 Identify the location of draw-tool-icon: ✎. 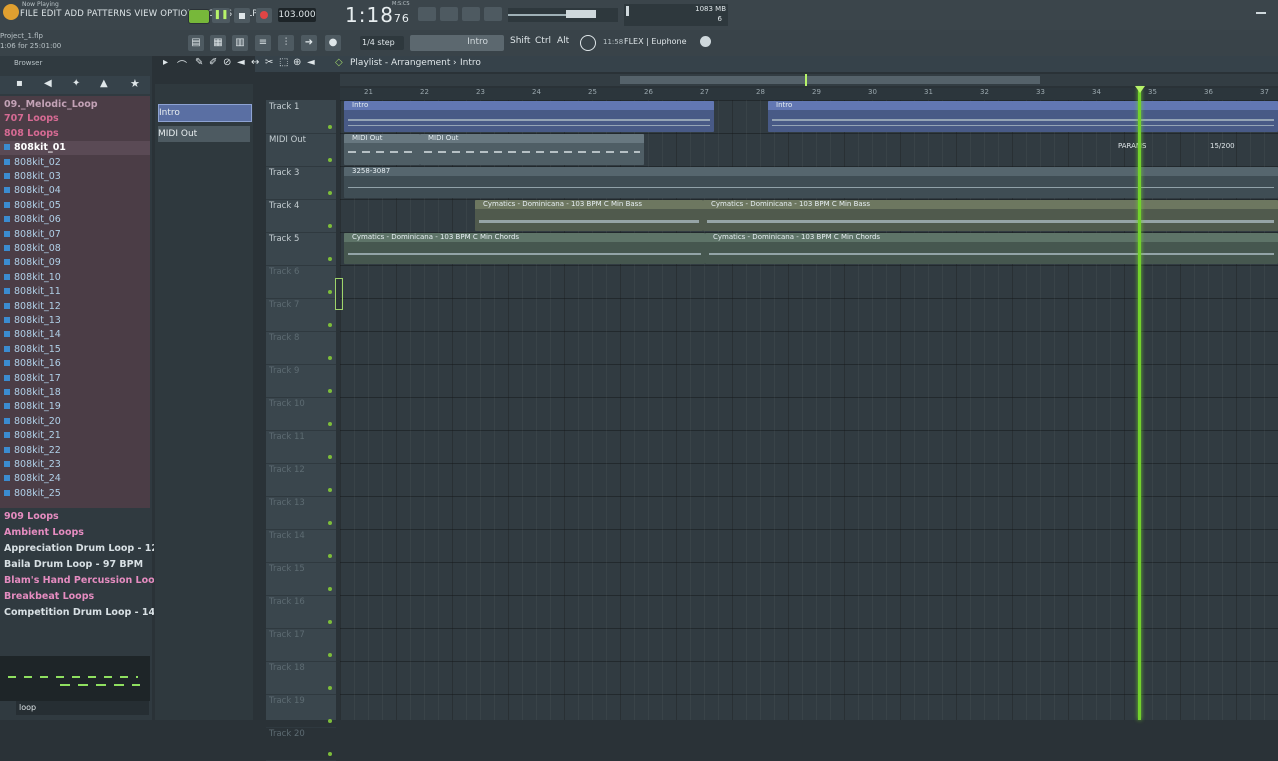
(199, 62).